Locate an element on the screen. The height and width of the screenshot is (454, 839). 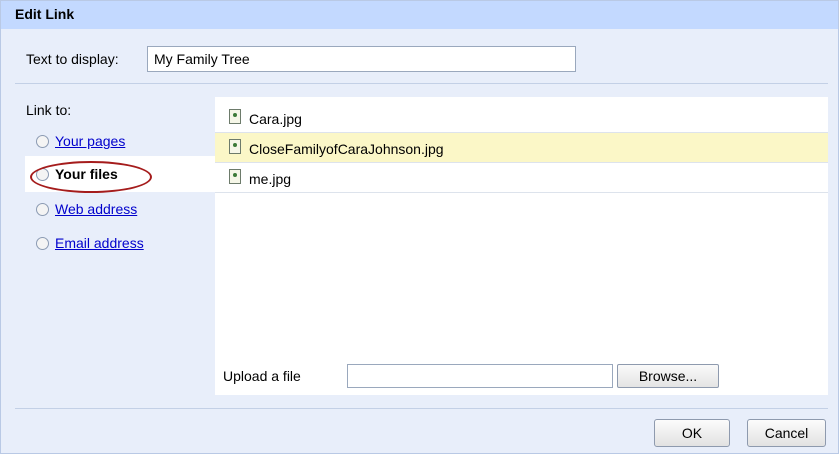
option-web-address: Web address is located at coordinates (86, 209).